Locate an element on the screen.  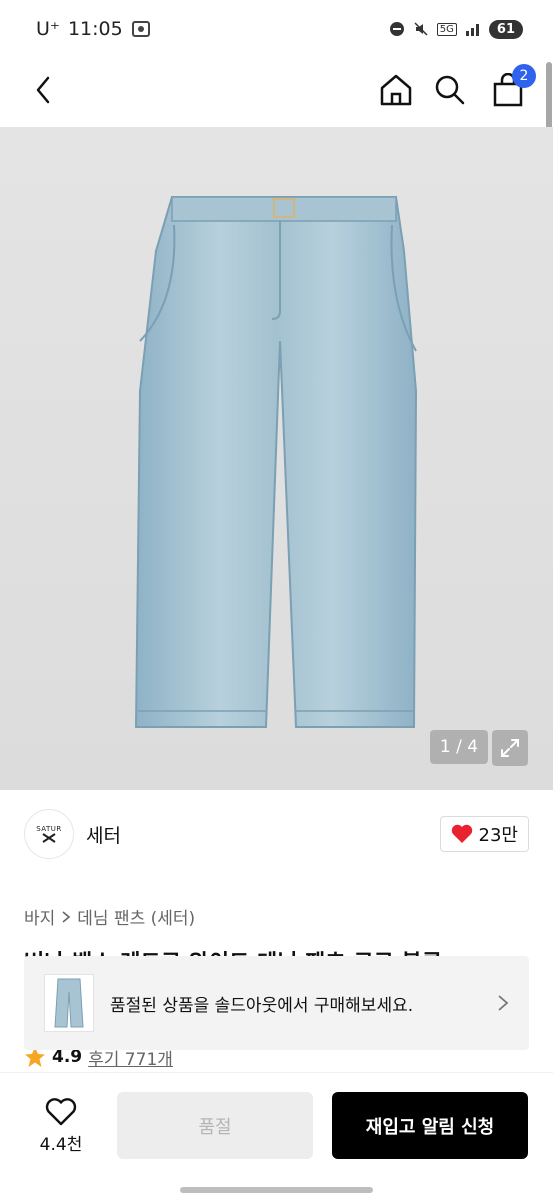
clock: 11:05 is located at coordinates (95, 29).